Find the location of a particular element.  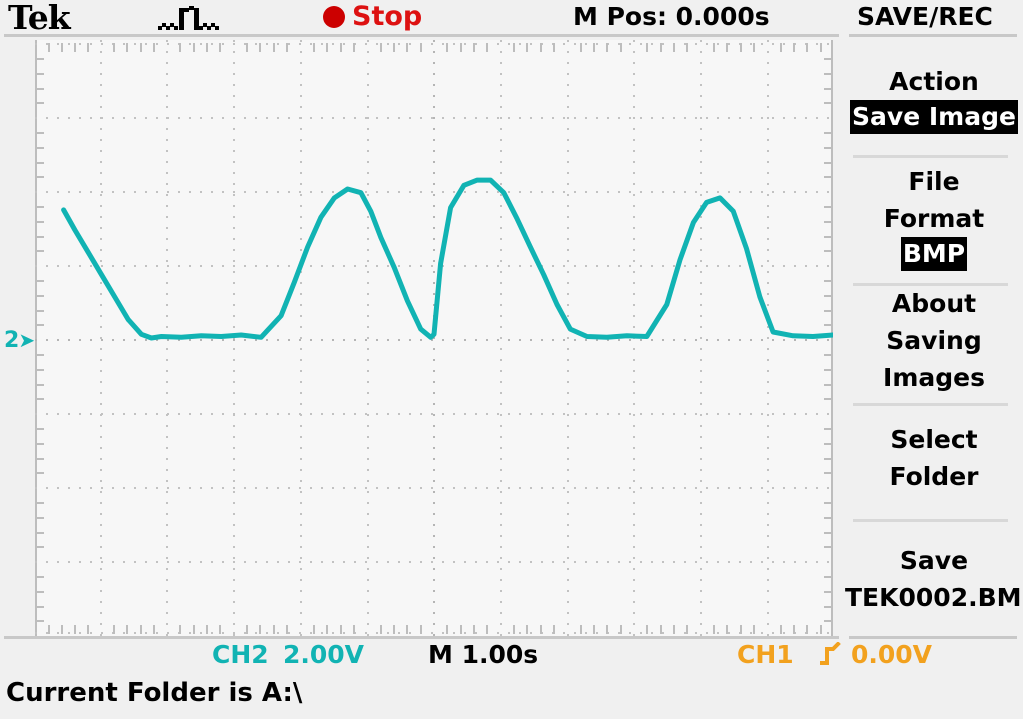

menu-title: SAVE/REC is located at coordinates (925, 16).